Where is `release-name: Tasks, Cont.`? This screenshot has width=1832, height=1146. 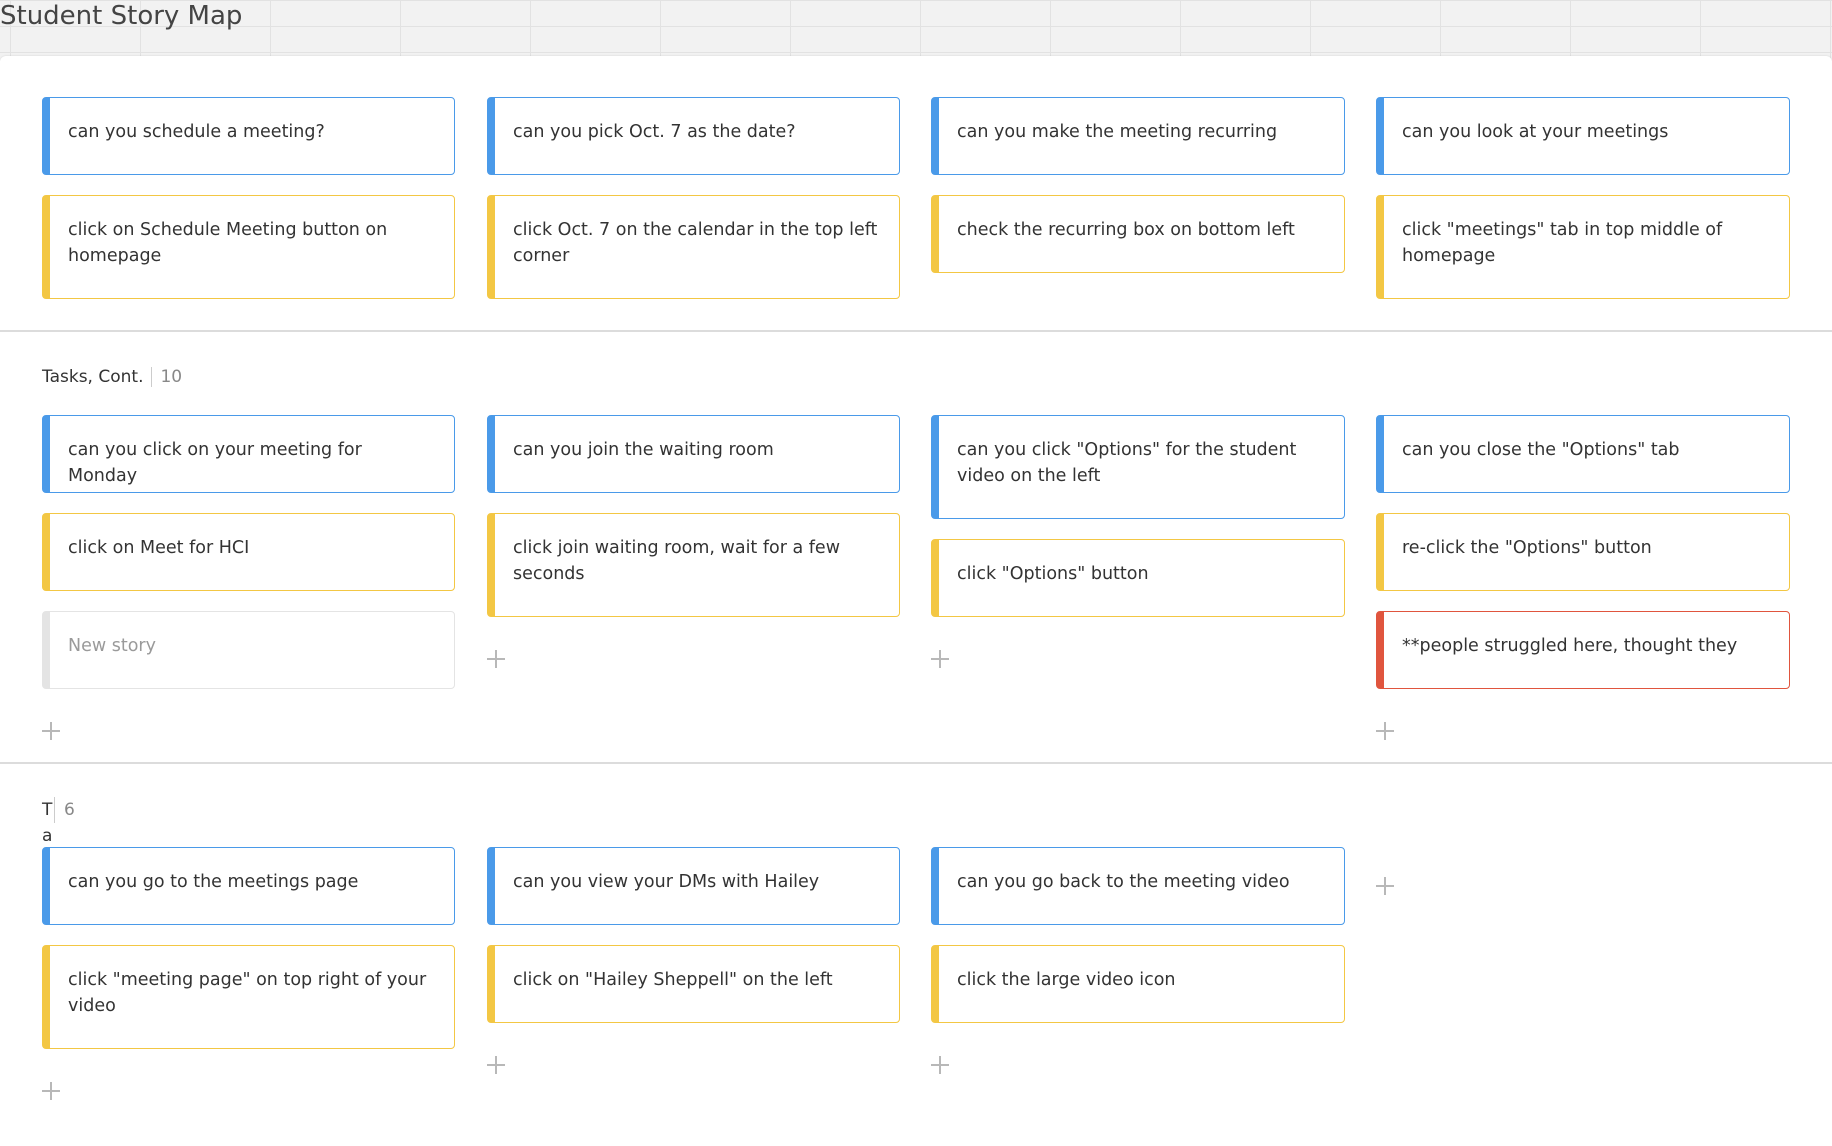
release-name: Tasks, Cont. is located at coordinates (93, 377).